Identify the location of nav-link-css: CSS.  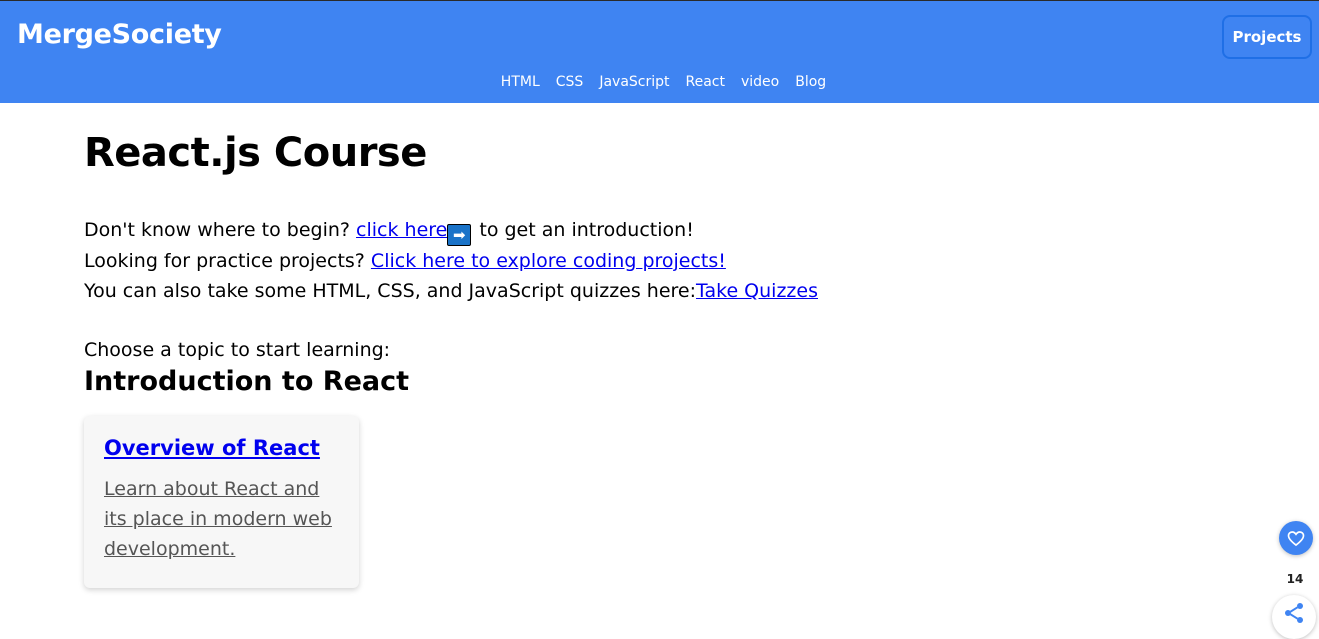
(570, 82).